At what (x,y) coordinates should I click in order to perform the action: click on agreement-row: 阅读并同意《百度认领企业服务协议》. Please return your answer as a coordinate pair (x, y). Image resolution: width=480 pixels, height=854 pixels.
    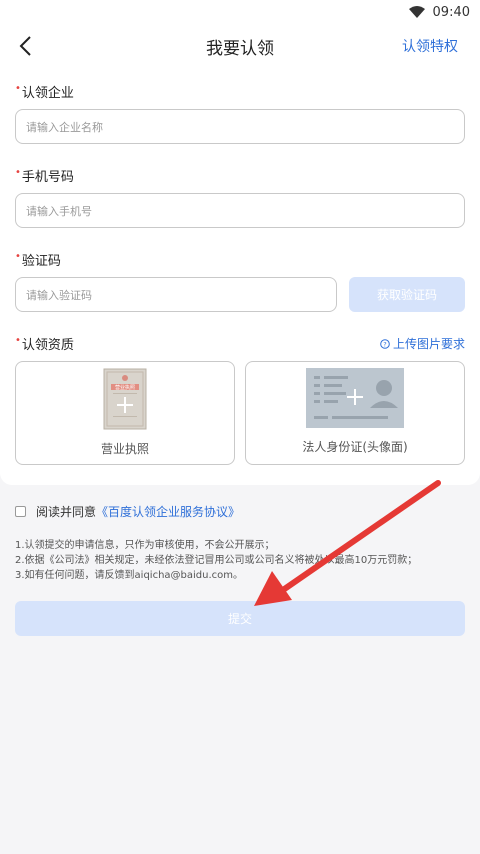
    Looking at the image, I should click on (240, 502).